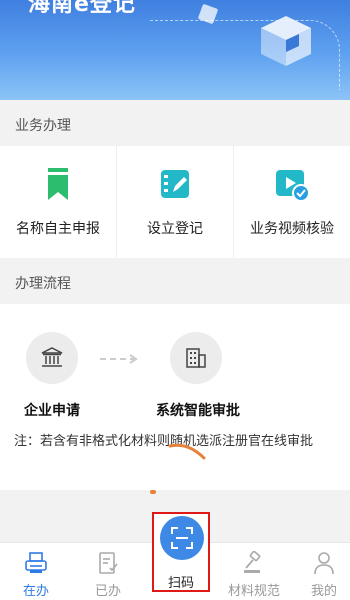  Describe the element at coordinates (286, 41) in the screenshot. I see `cube-stack-icon` at that location.